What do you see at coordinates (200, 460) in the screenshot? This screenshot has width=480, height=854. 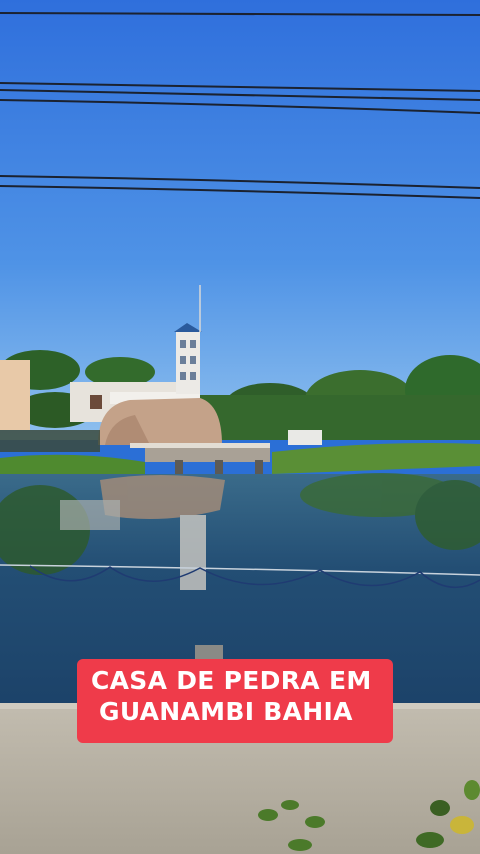 I see `bridge` at bounding box center [200, 460].